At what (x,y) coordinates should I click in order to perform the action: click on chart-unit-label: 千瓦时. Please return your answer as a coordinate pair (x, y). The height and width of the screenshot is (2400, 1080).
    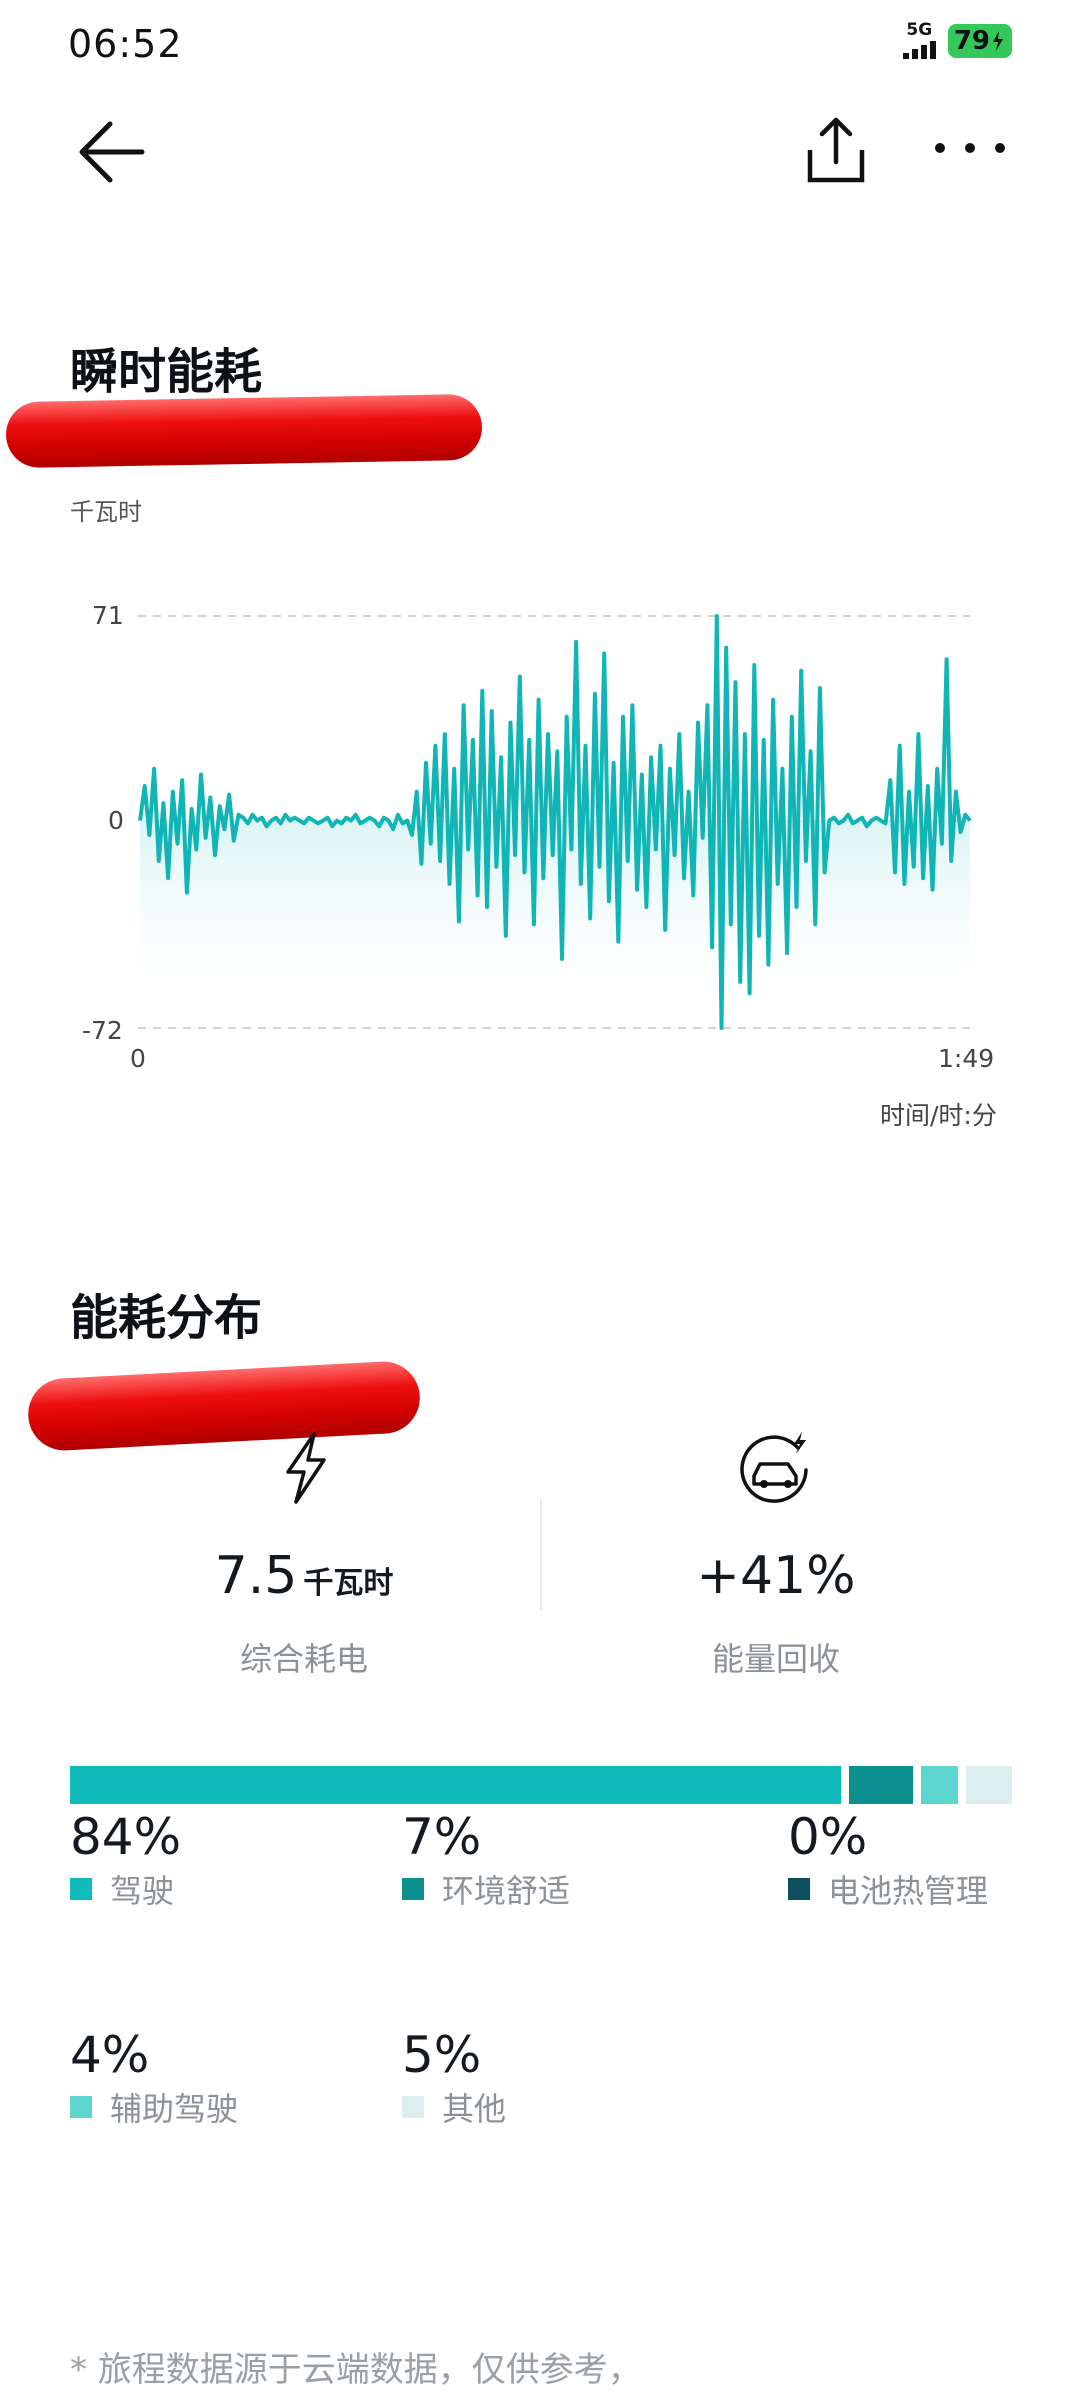
    Looking at the image, I should click on (106, 512).